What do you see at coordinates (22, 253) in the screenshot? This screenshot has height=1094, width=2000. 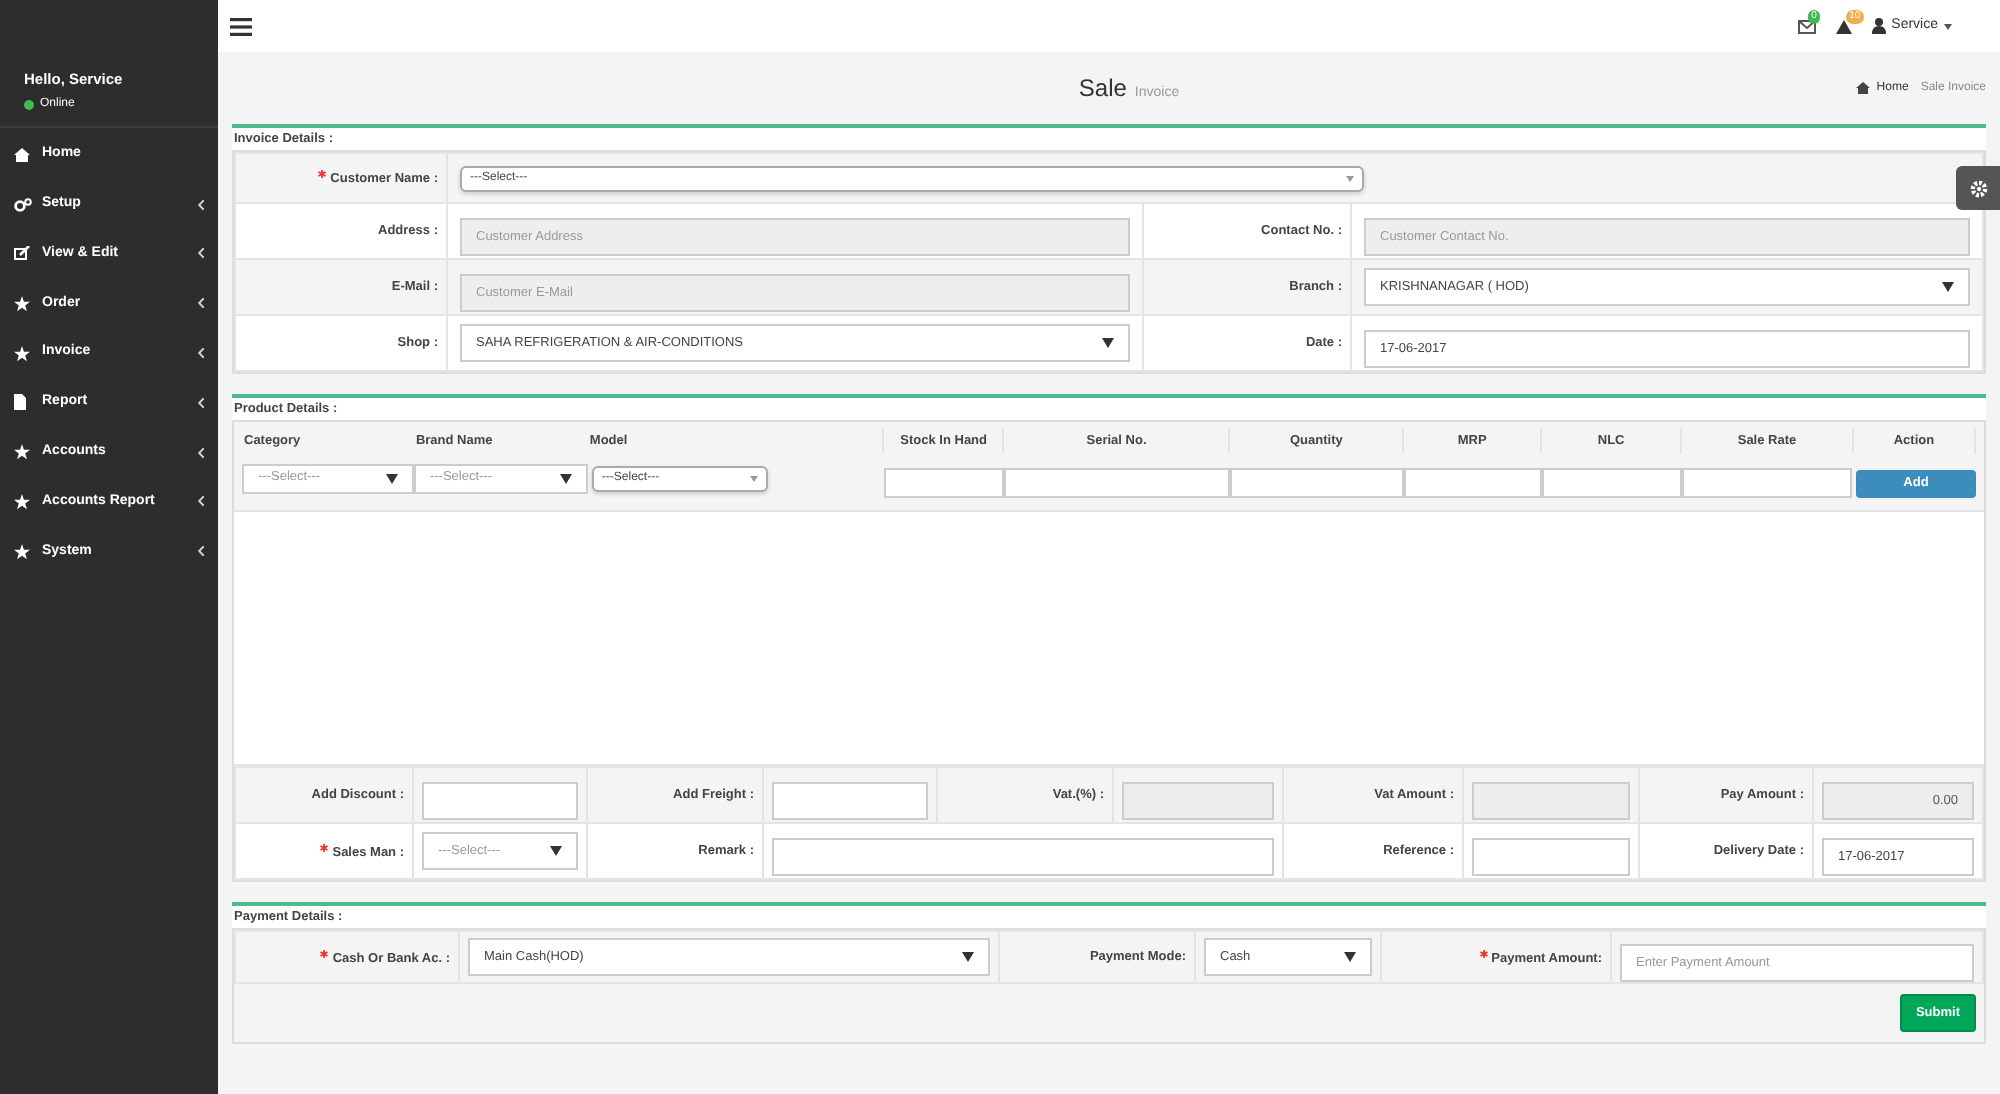 I see `edit-icon` at bounding box center [22, 253].